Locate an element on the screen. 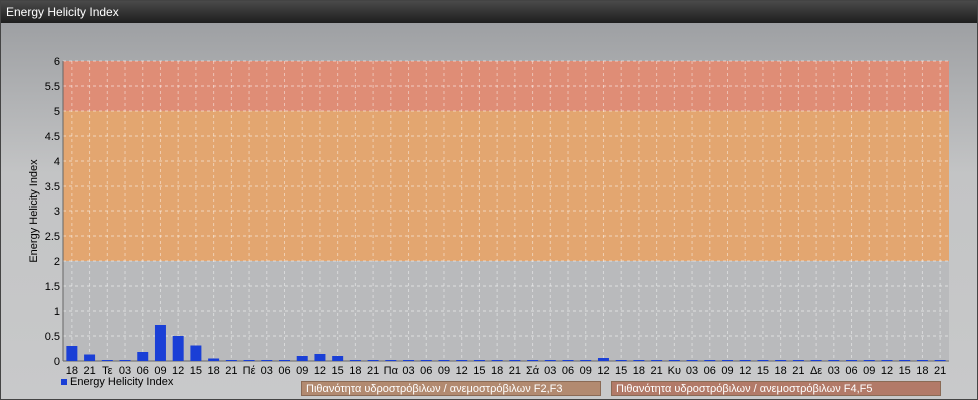  panel-title: Energy Helicity Index is located at coordinates (489, 12).